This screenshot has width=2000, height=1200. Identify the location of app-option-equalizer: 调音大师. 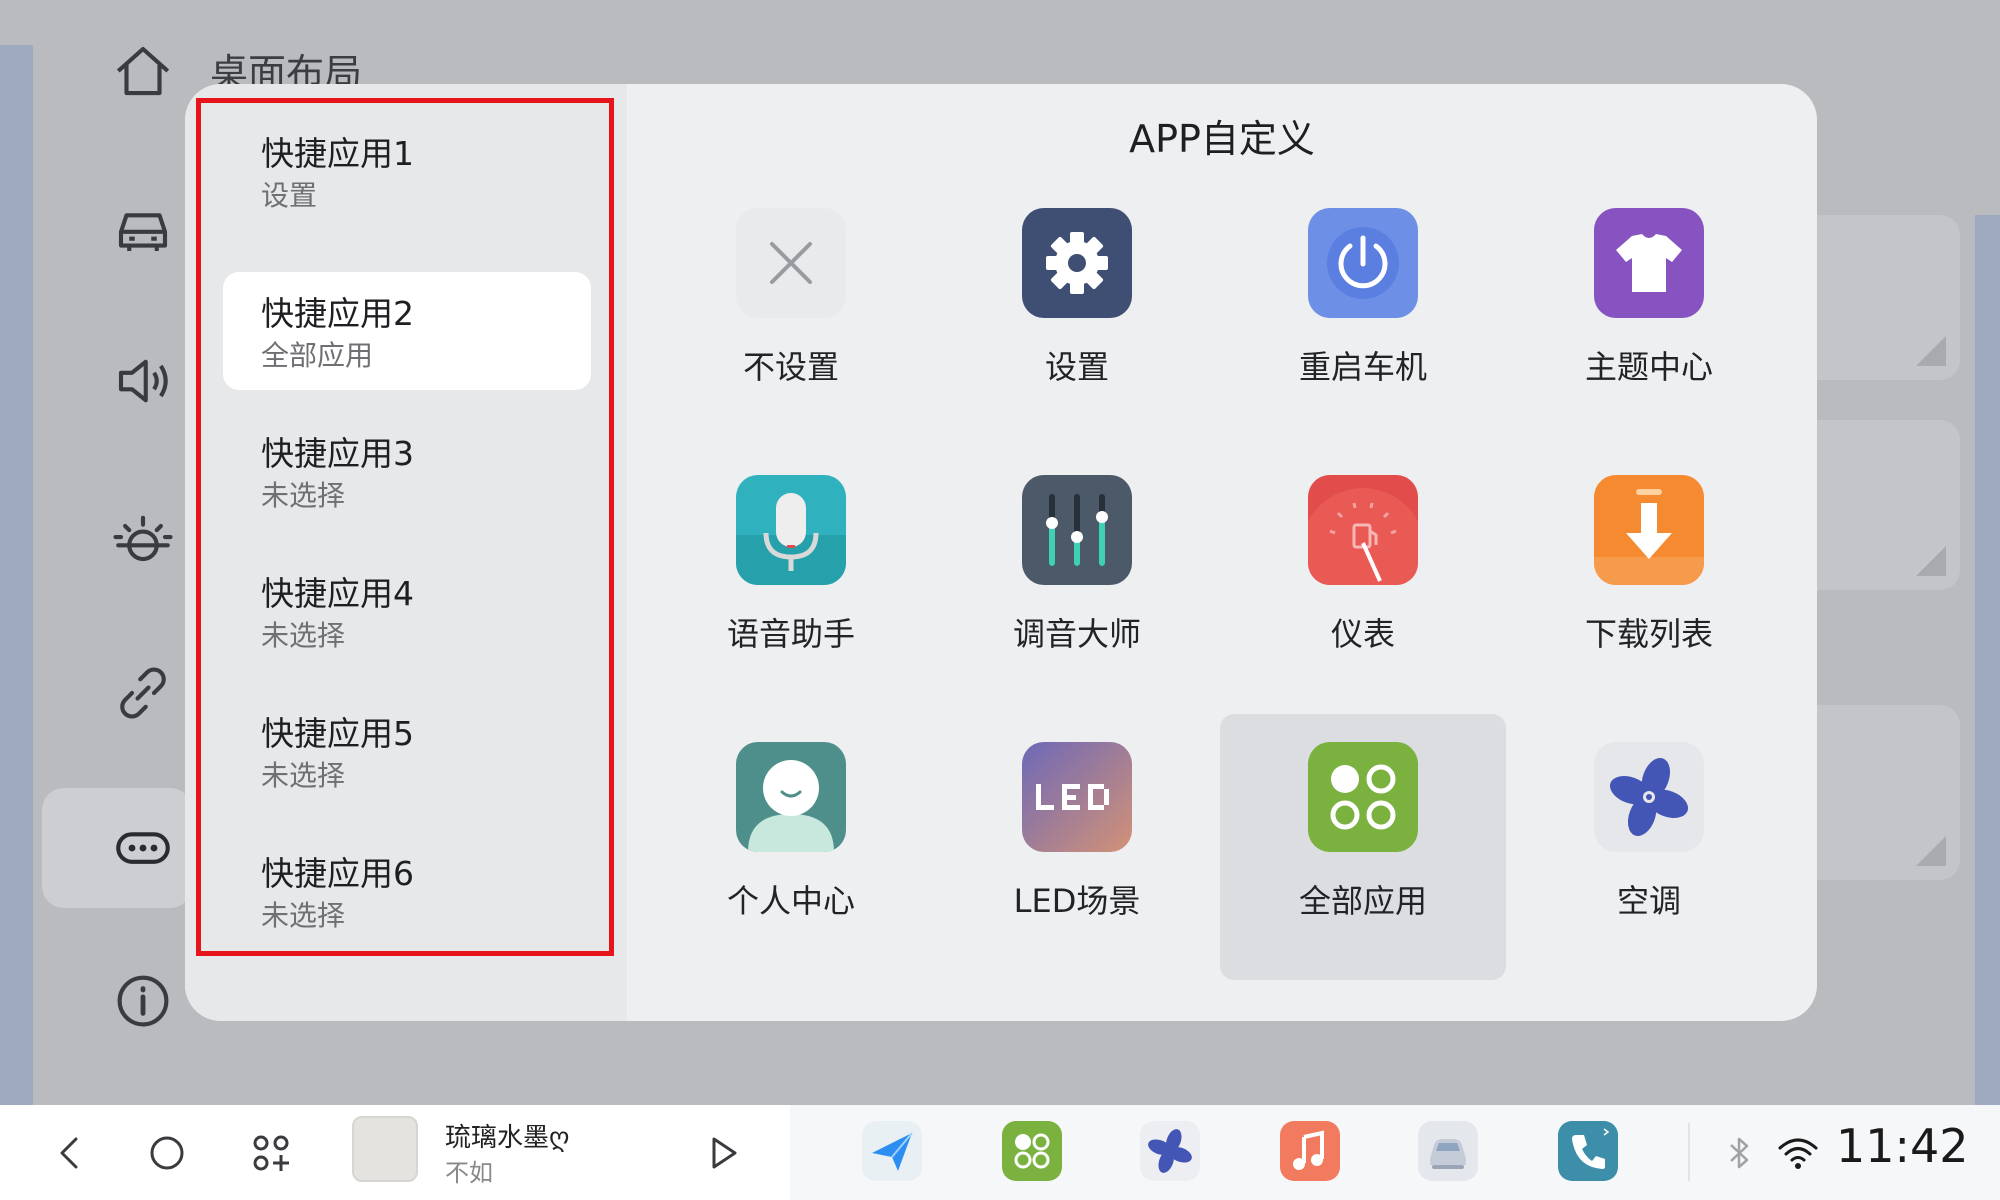
(1077, 580).